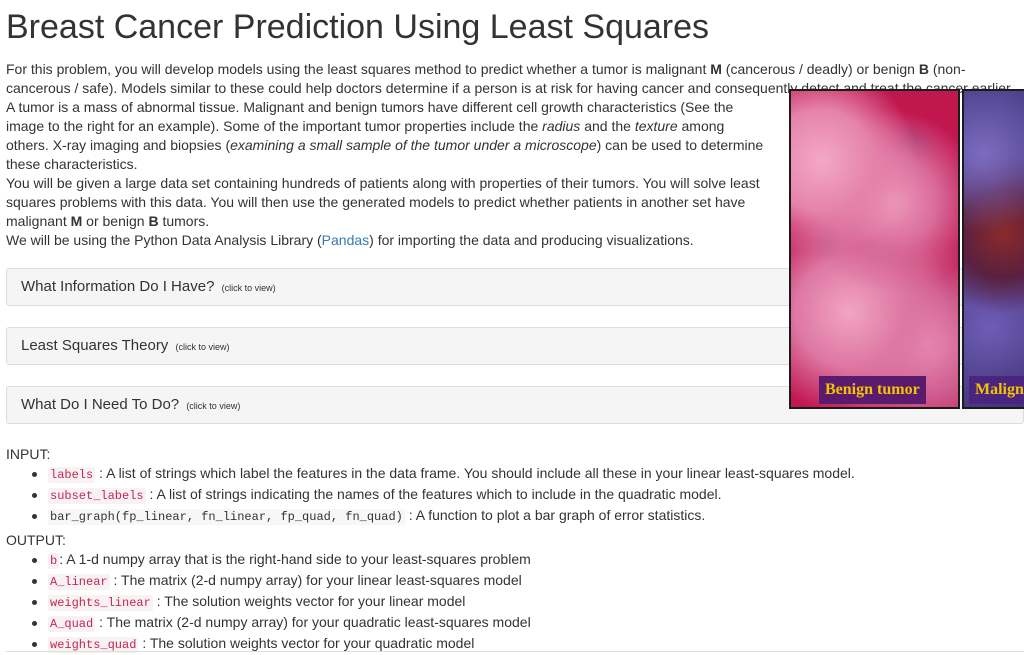 The height and width of the screenshot is (655, 1024). What do you see at coordinates (872, 390) in the screenshot?
I see `benign-tumor-label: Benign tumor` at bounding box center [872, 390].